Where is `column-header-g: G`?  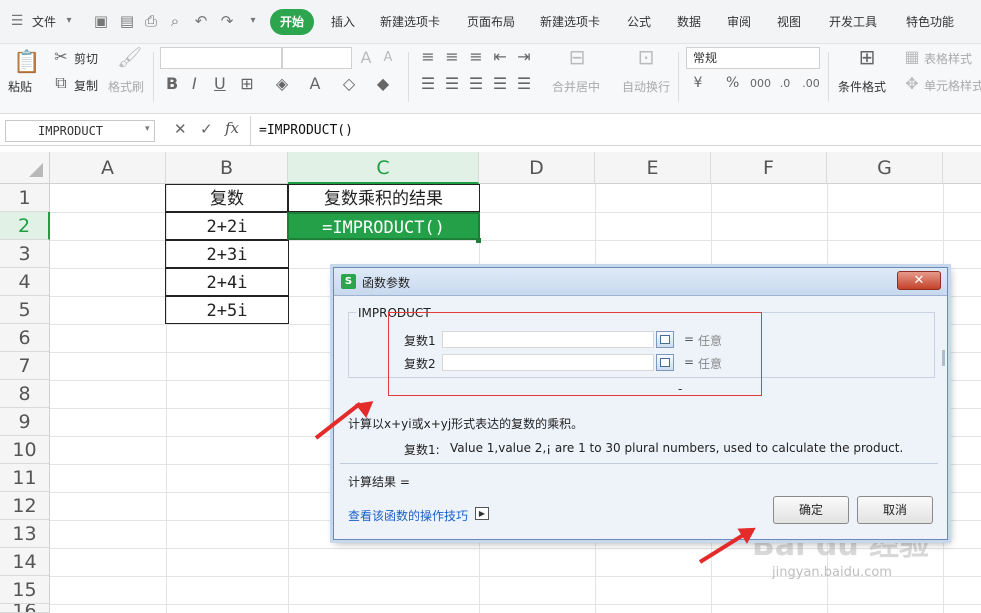 column-header-g: G is located at coordinates (885, 168).